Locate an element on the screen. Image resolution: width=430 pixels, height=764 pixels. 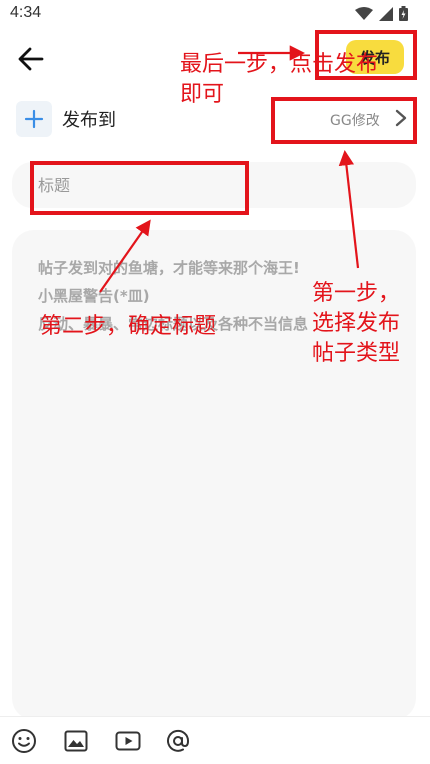
image-button is located at coordinates (76, 741).